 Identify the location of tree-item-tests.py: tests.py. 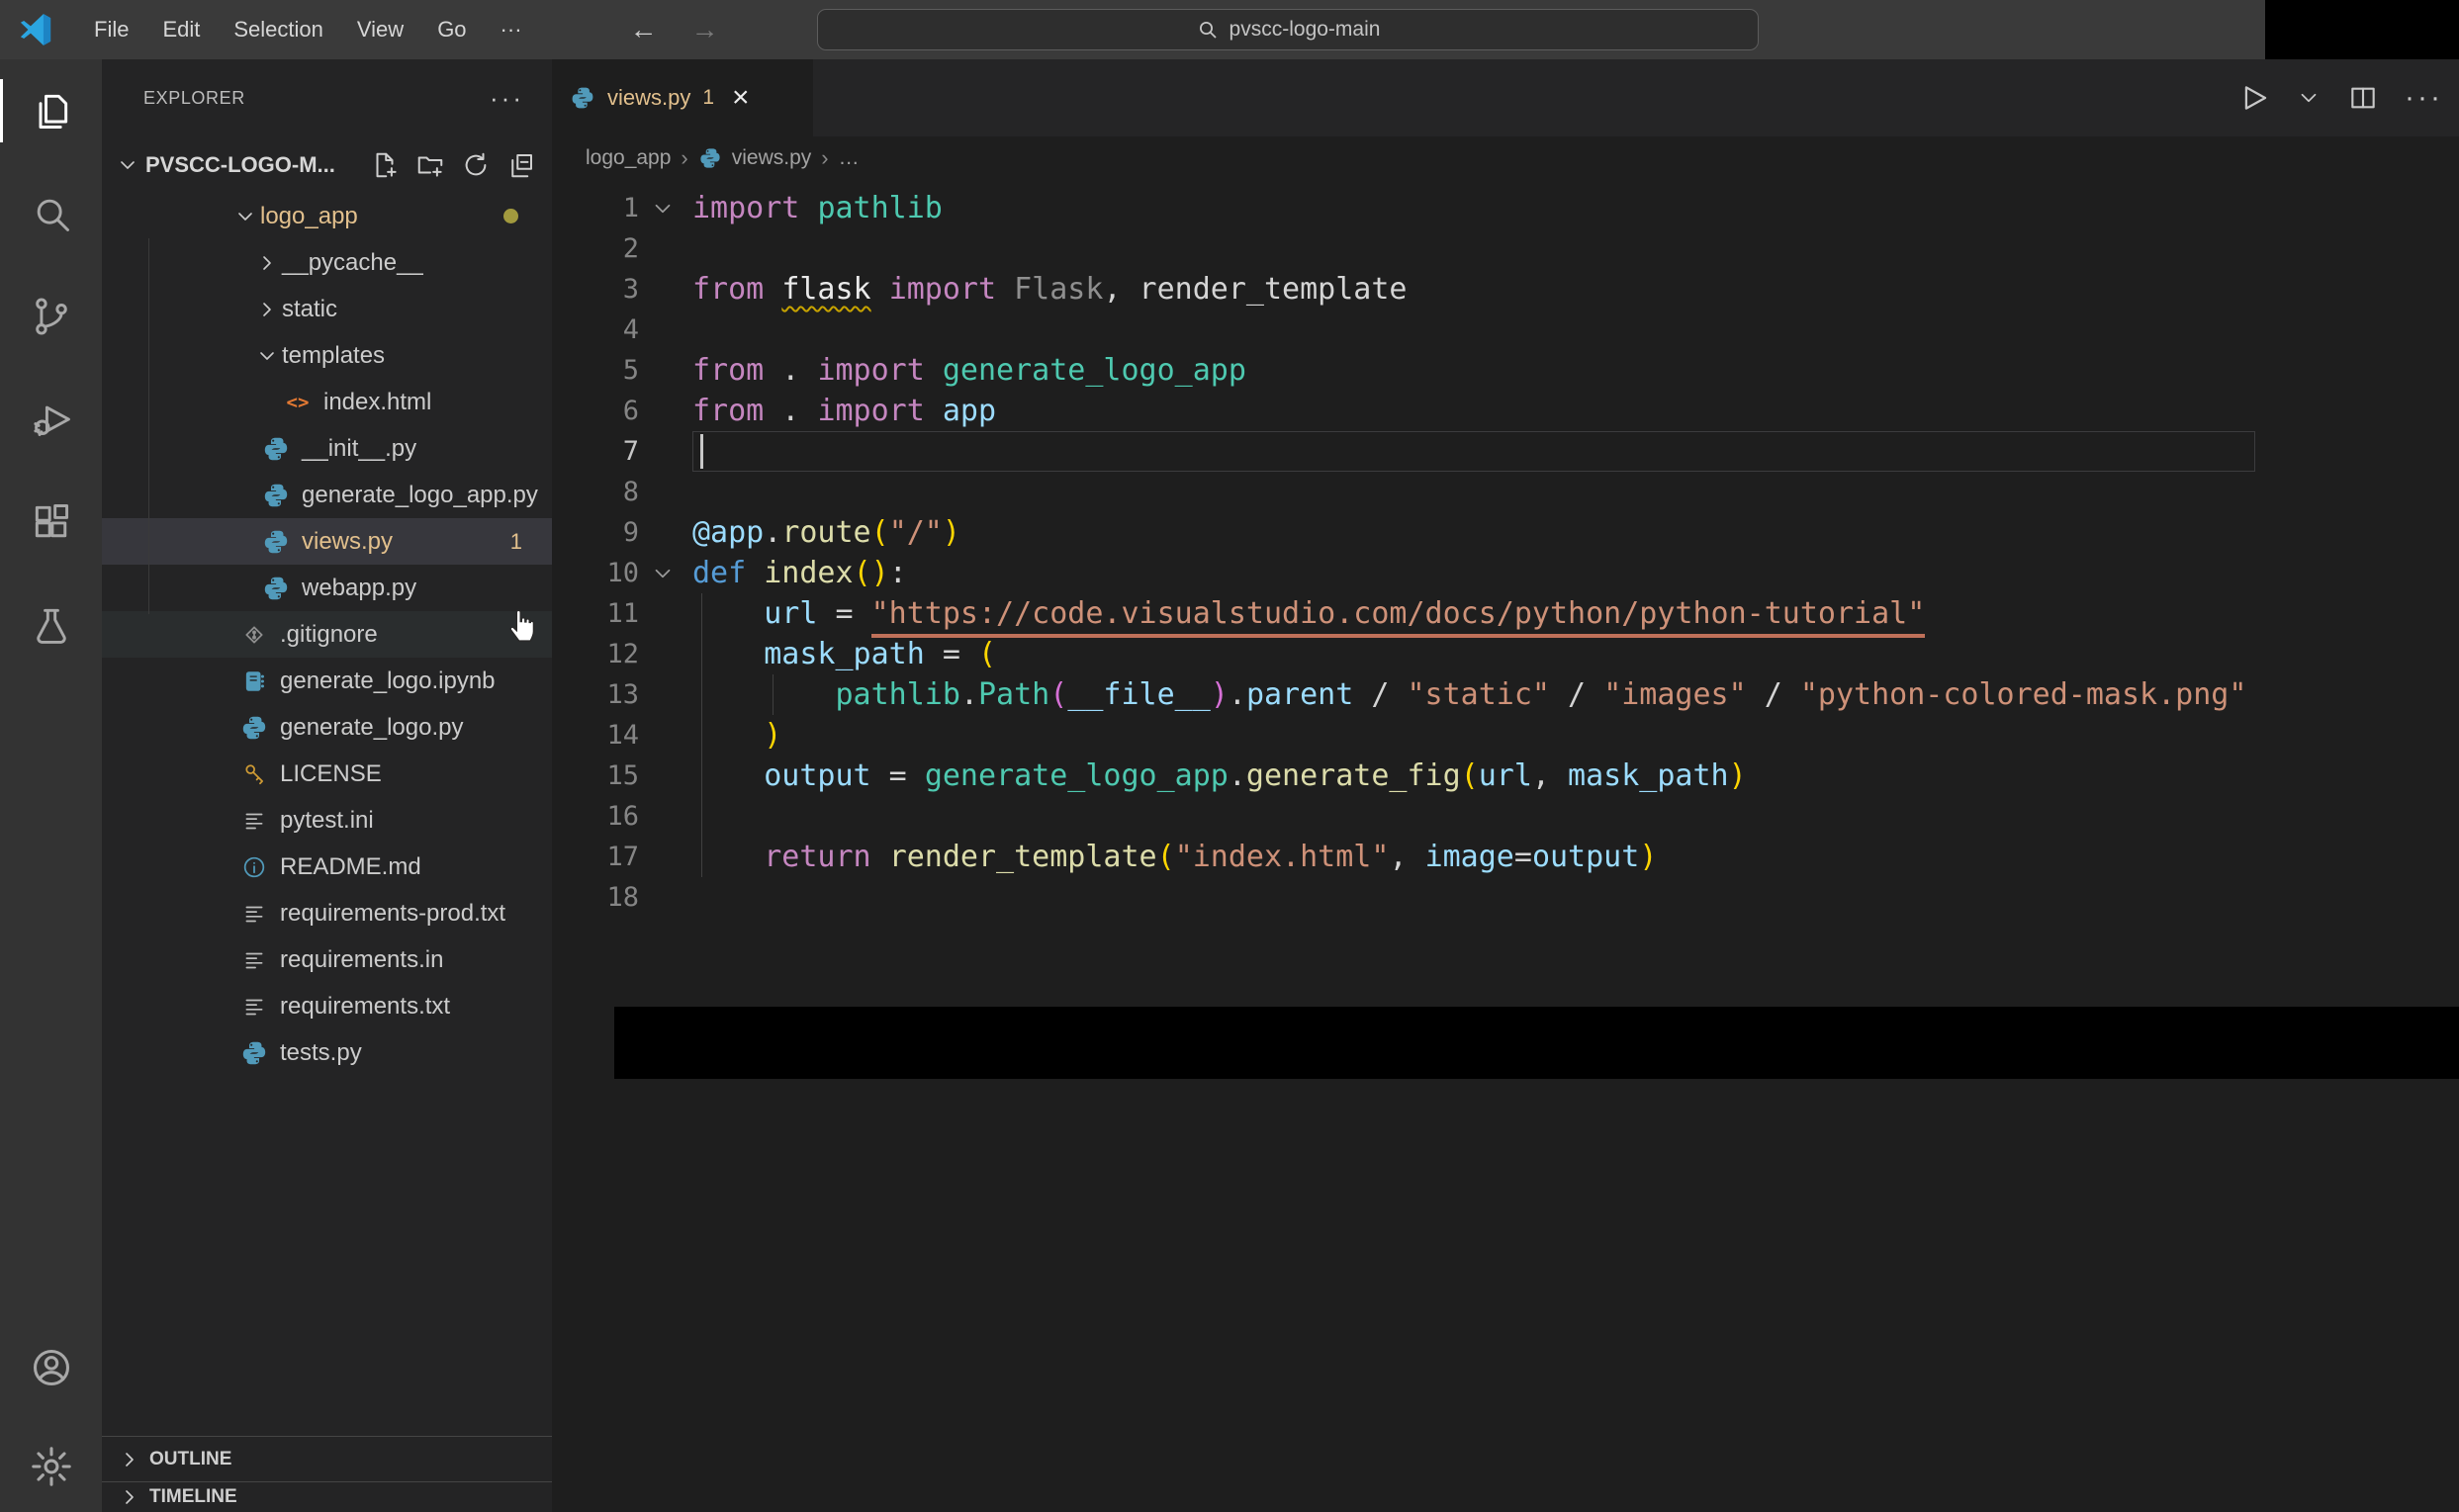
(327, 1053).